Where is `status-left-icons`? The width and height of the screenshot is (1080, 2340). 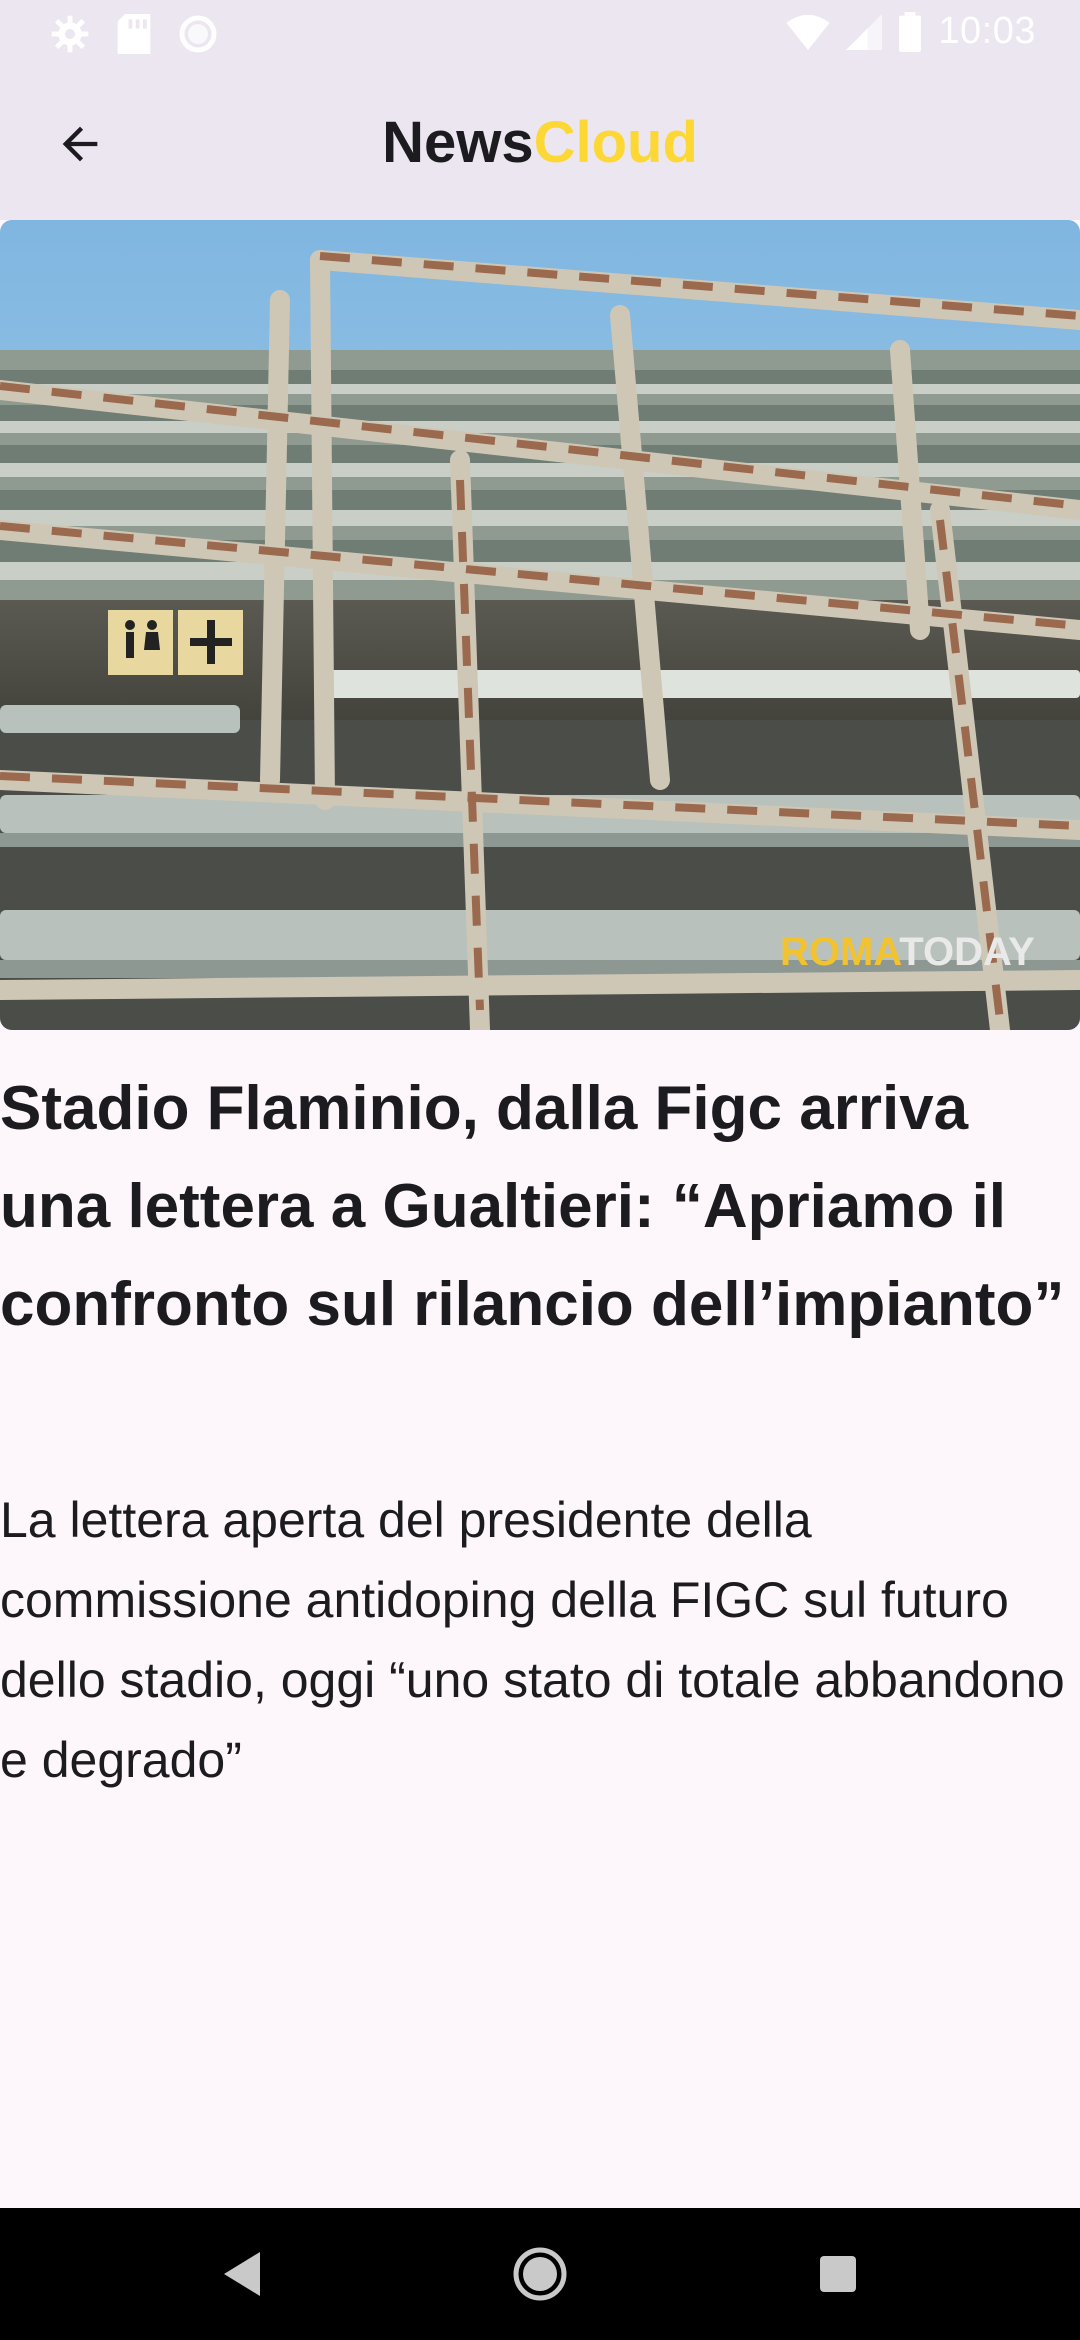
status-left-icons is located at coordinates (134, 34).